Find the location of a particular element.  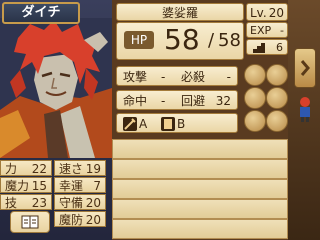

move-value: 6 is located at coordinates (279, 47).